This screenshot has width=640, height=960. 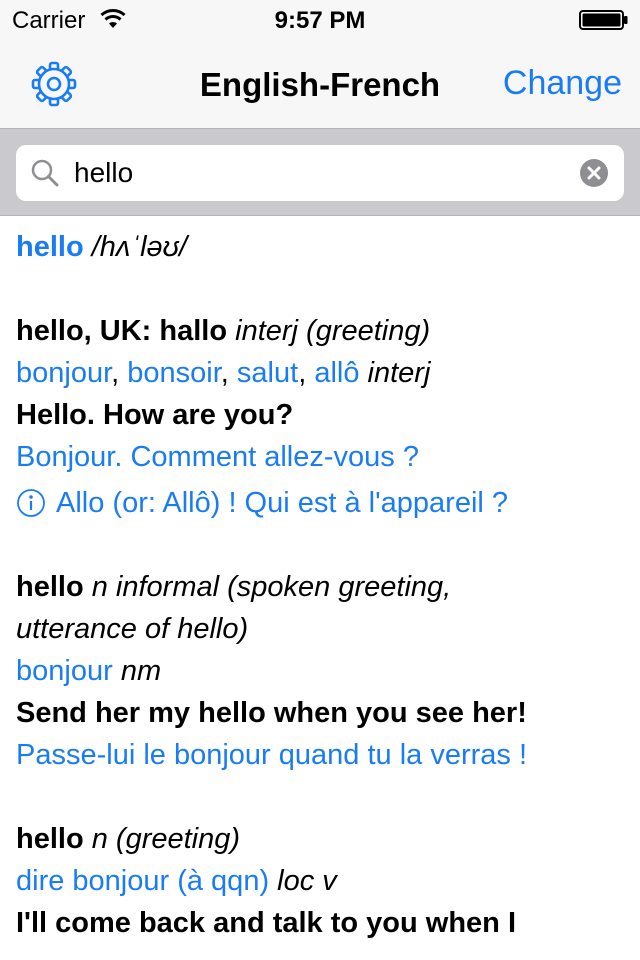 What do you see at coordinates (155, 415) in the screenshot?
I see `example-english: Hello. How are you?` at bounding box center [155, 415].